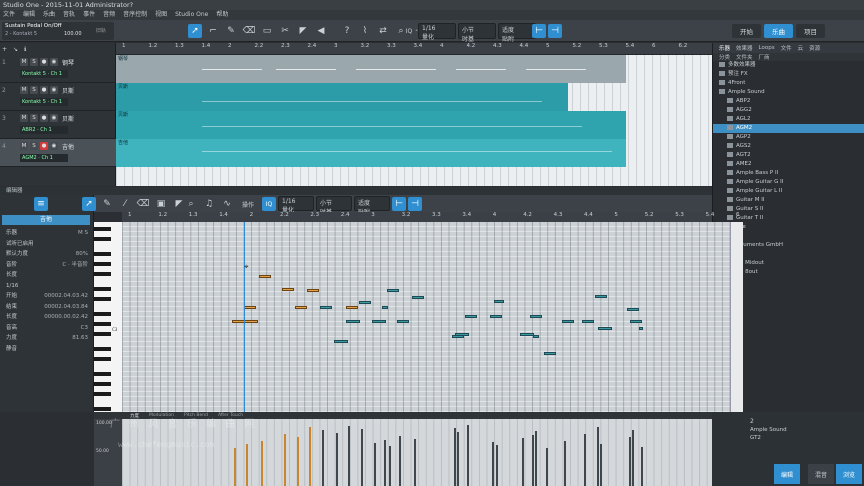 Image resolution: width=864 pixels, height=486 pixels. What do you see at coordinates (810, 31) in the screenshot?
I see `project-page-button: 项目` at bounding box center [810, 31].